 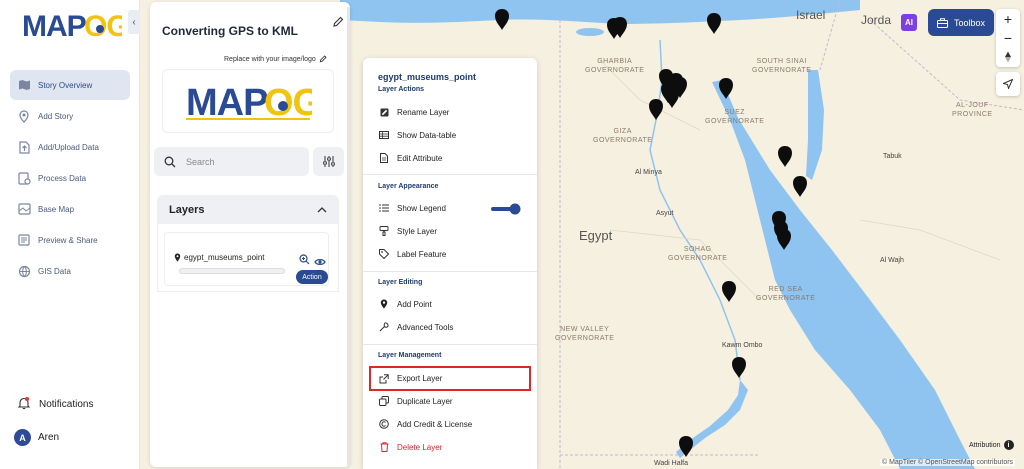 What do you see at coordinates (312, 277) in the screenshot?
I see `layer-action-button: Action` at bounding box center [312, 277].